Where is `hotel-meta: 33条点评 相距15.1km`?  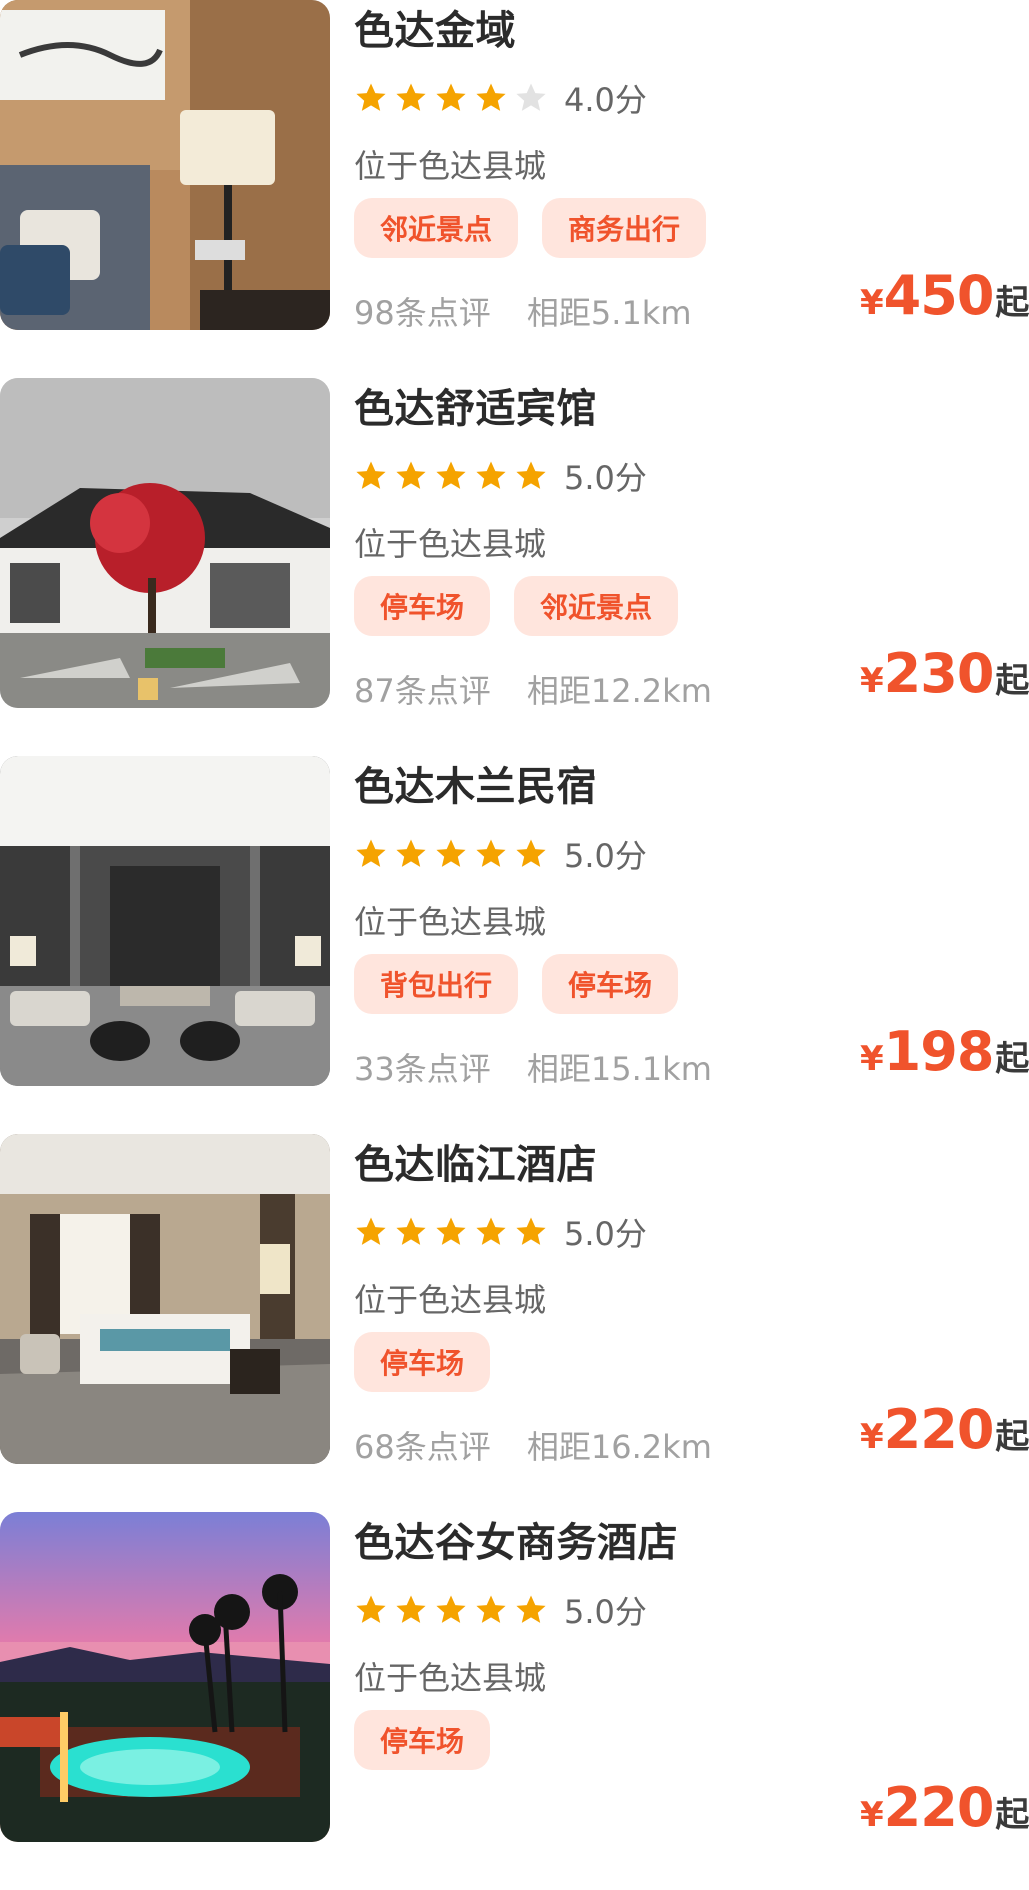 hotel-meta: 33条点评 相距15.1km is located at coordinates (533, 1067).